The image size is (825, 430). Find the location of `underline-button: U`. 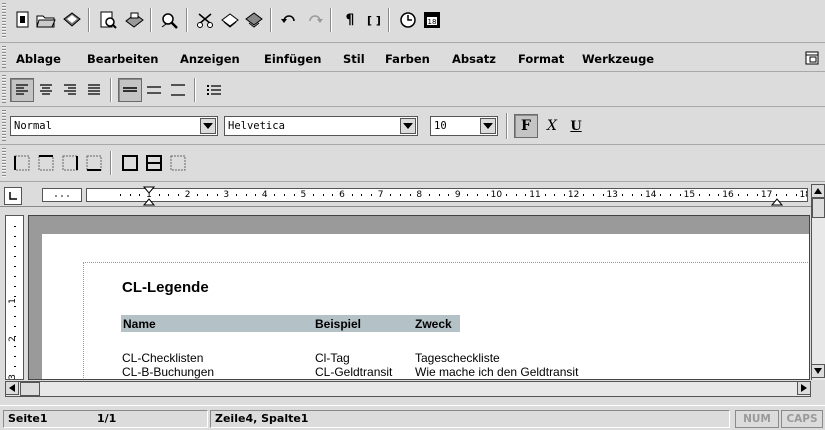

underline-button: U is located at coordinates (576, 126).